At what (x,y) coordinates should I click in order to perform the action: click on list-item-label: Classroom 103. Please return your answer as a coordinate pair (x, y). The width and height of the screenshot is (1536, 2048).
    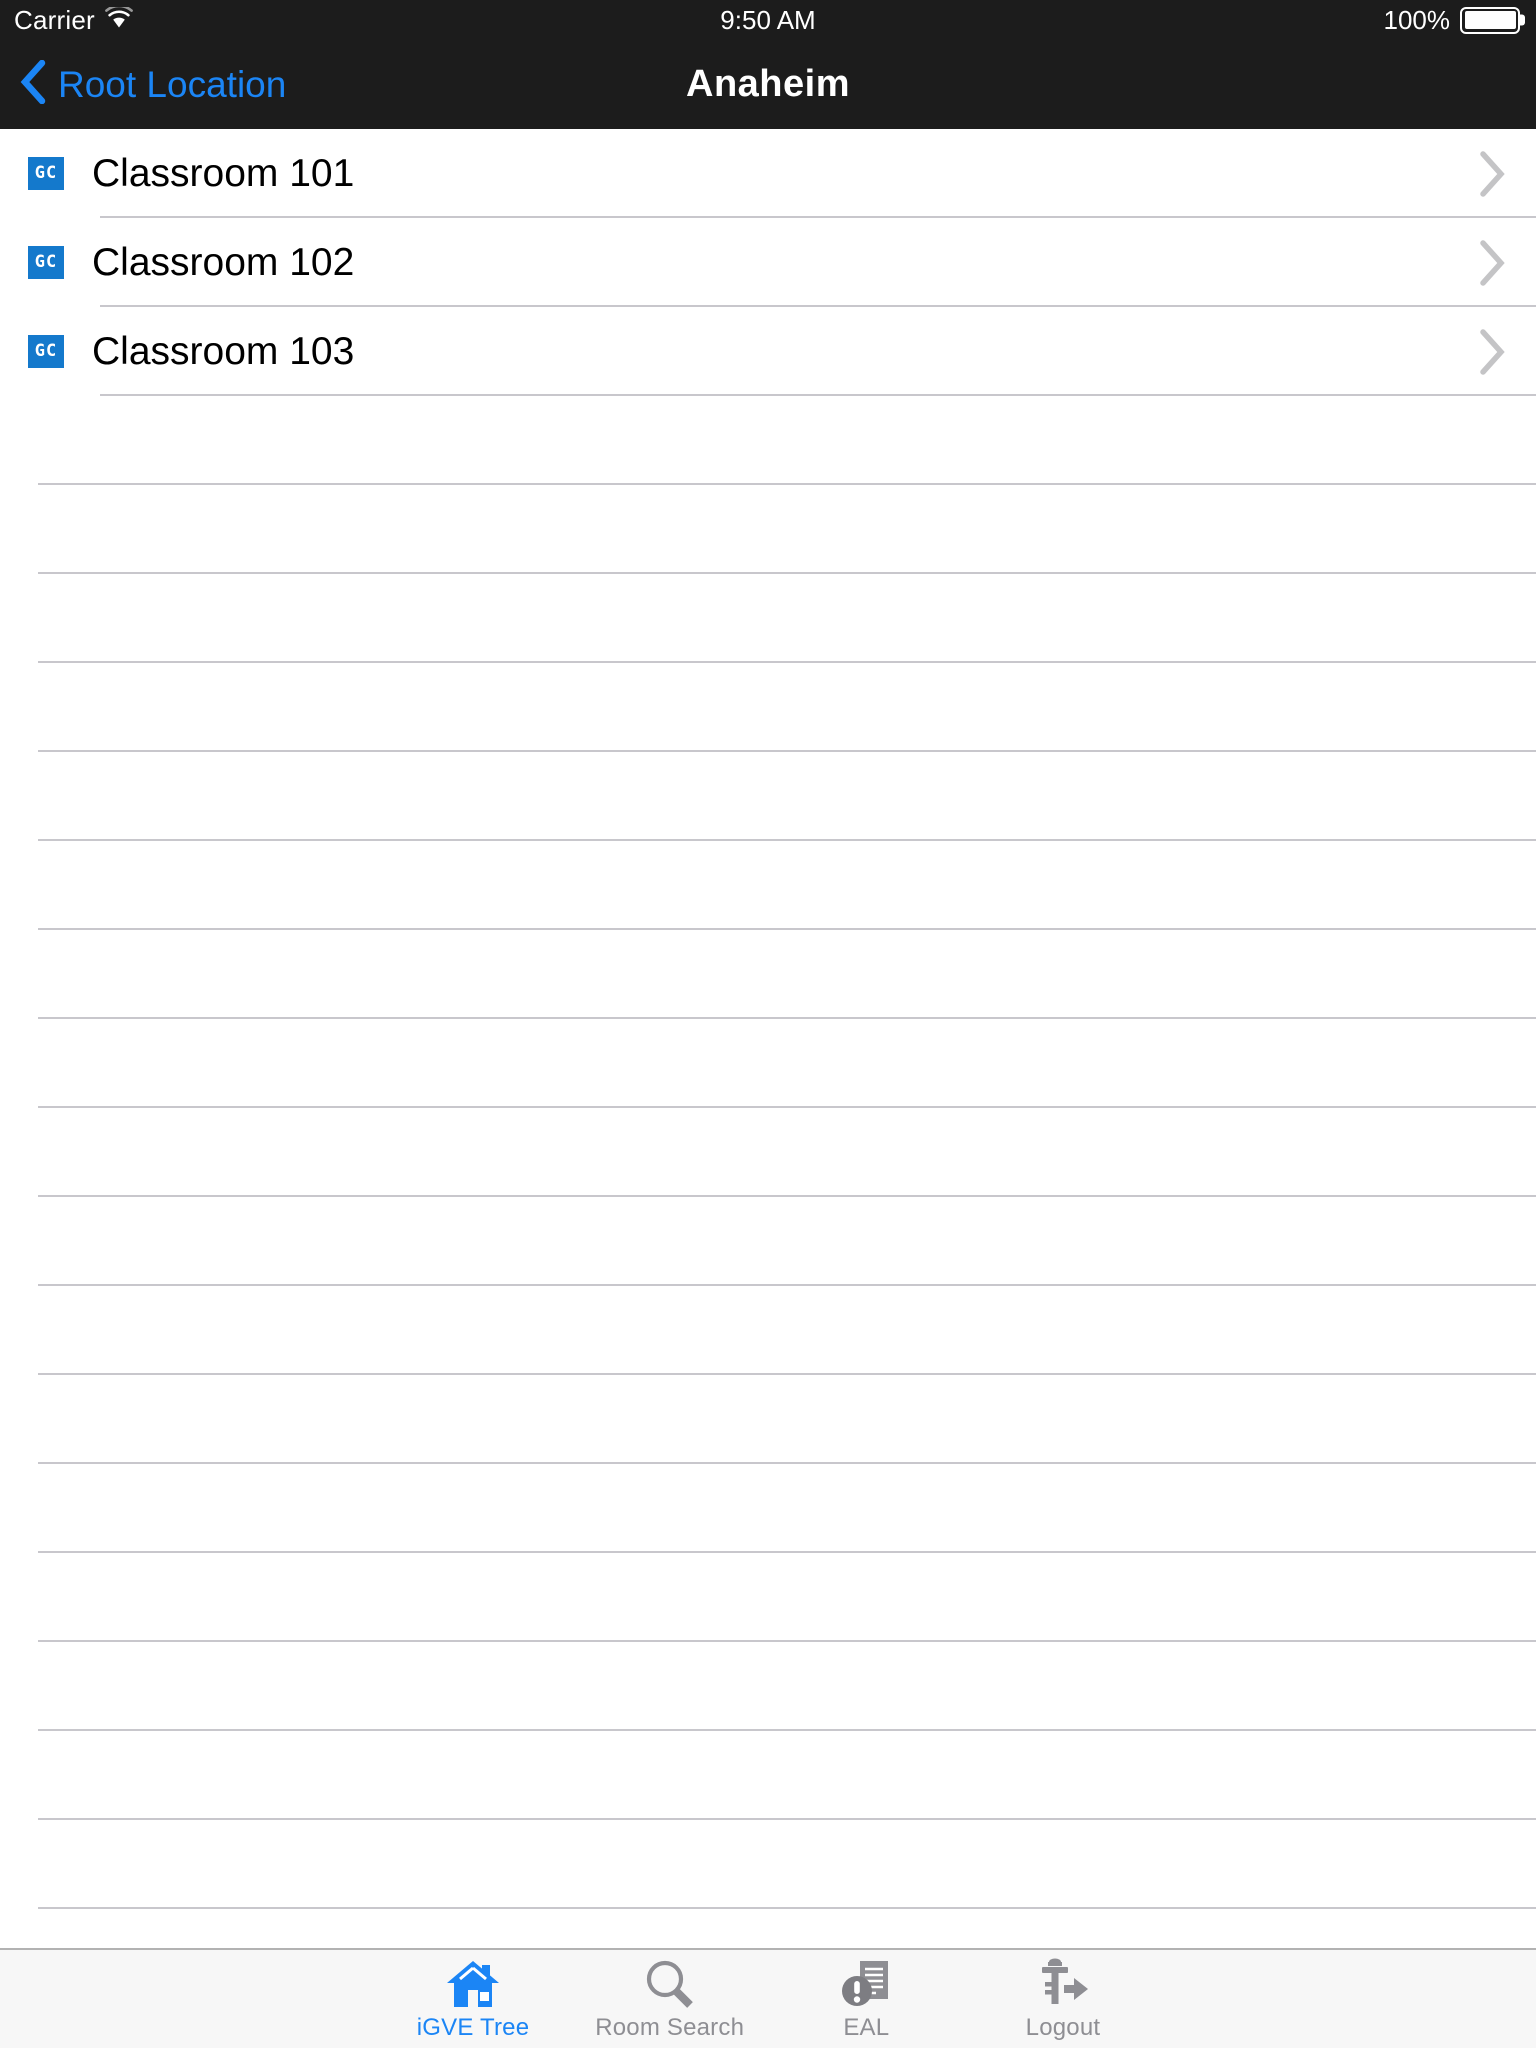
    Looking at the image, I should click on (223, 351).